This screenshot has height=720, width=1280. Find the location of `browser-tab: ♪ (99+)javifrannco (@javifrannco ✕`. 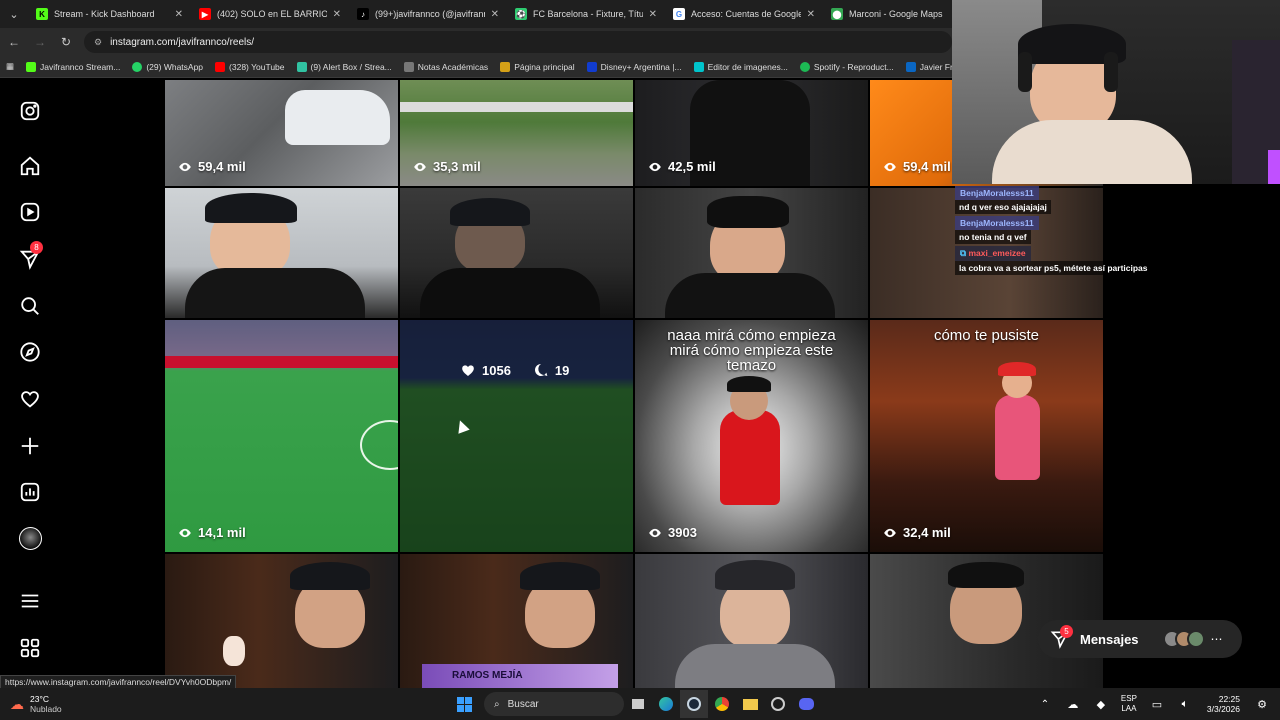

browser-tab: ♪ (99+)javifrannco (@javifrannco ✕ is located at coordinates (428, 14).